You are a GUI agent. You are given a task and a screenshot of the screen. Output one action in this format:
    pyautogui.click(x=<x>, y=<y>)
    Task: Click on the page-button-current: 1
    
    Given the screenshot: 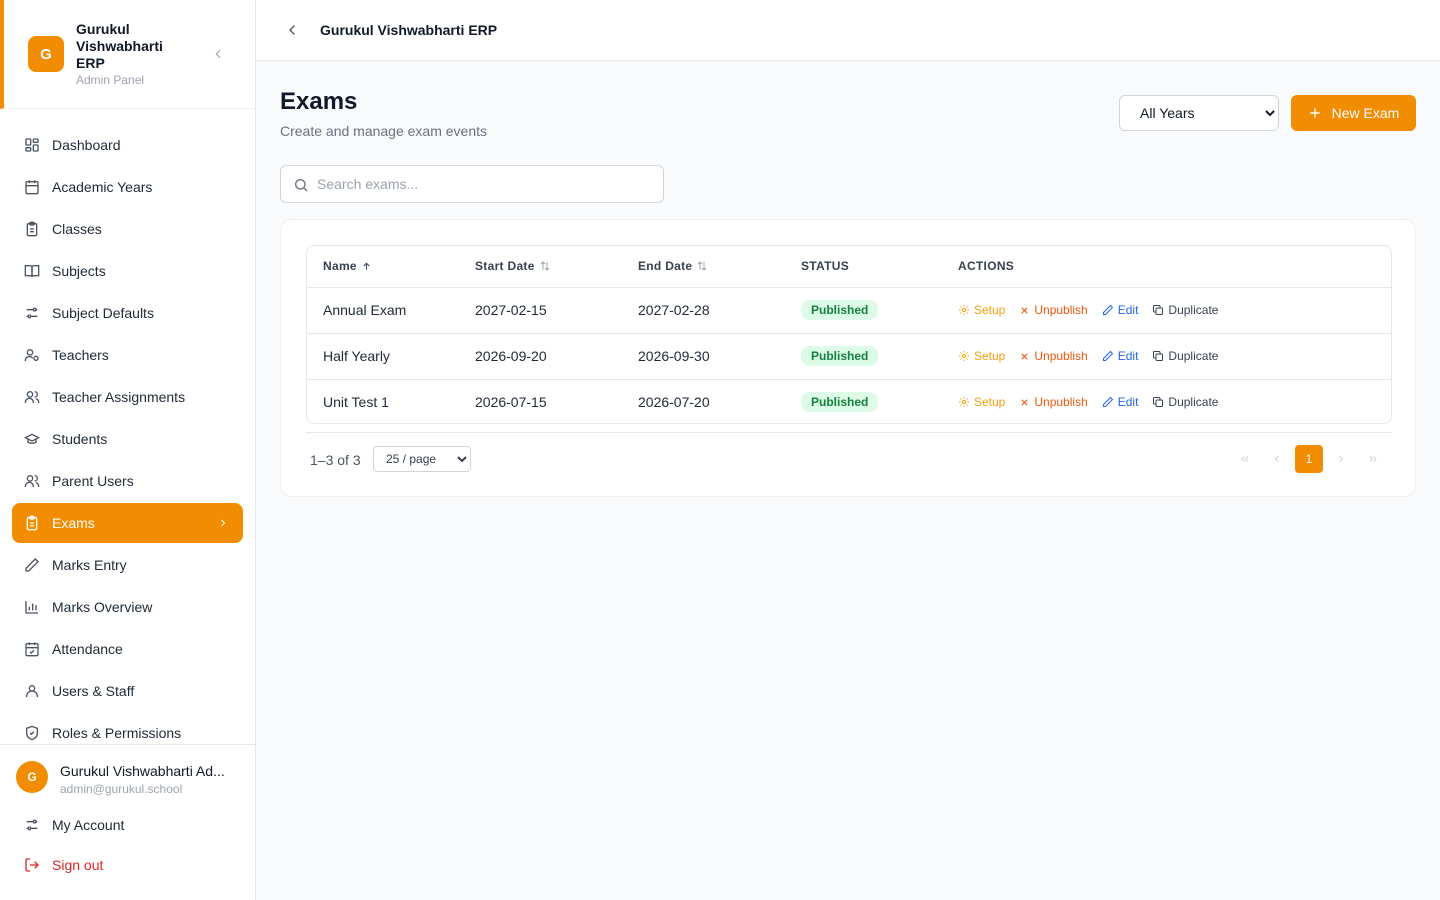 What is the action you would take?
    pyautogui.click(x=1309, y=459)
    